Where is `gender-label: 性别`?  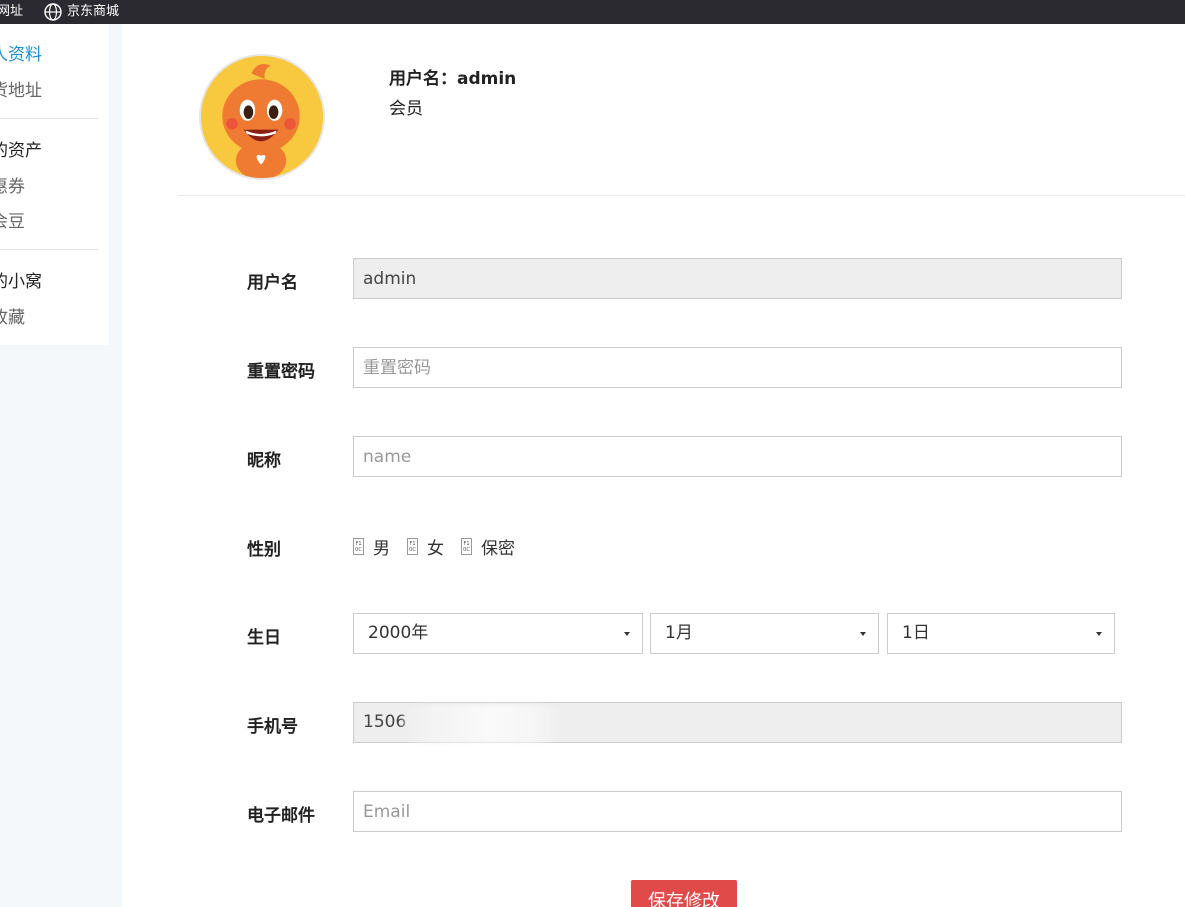
gender-label: 性别 is located at coordinates (264, 550).